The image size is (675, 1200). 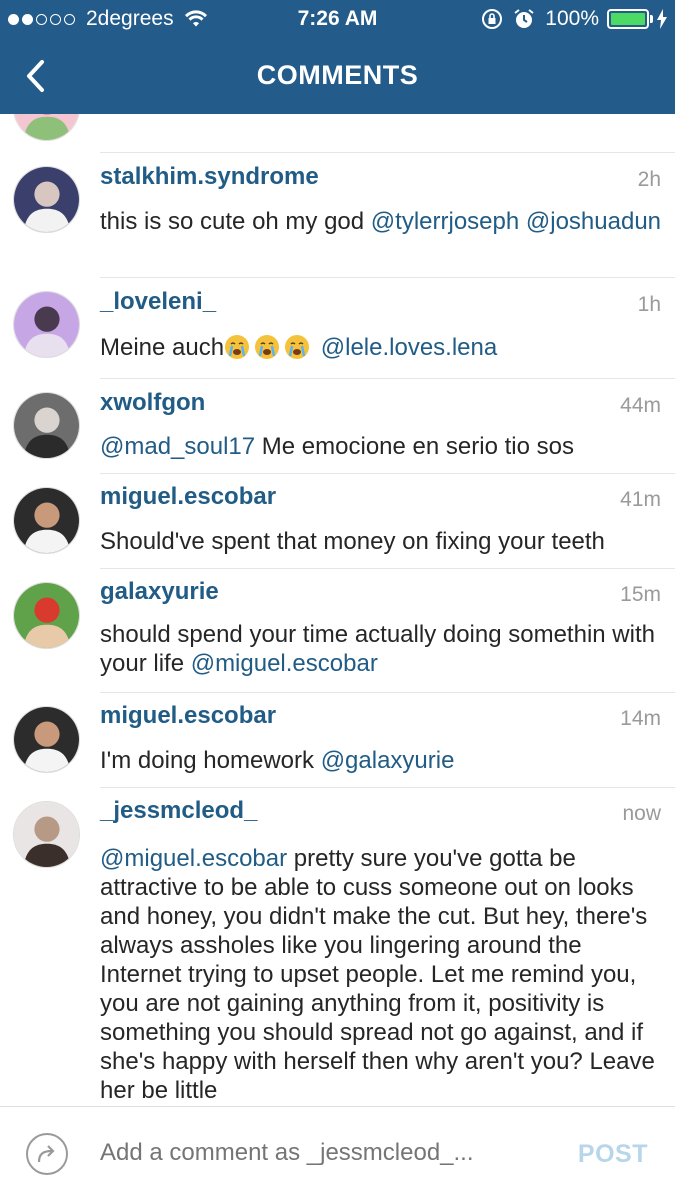 I want to click on comment-username: _loveleni_, so click(x=158, y=302).